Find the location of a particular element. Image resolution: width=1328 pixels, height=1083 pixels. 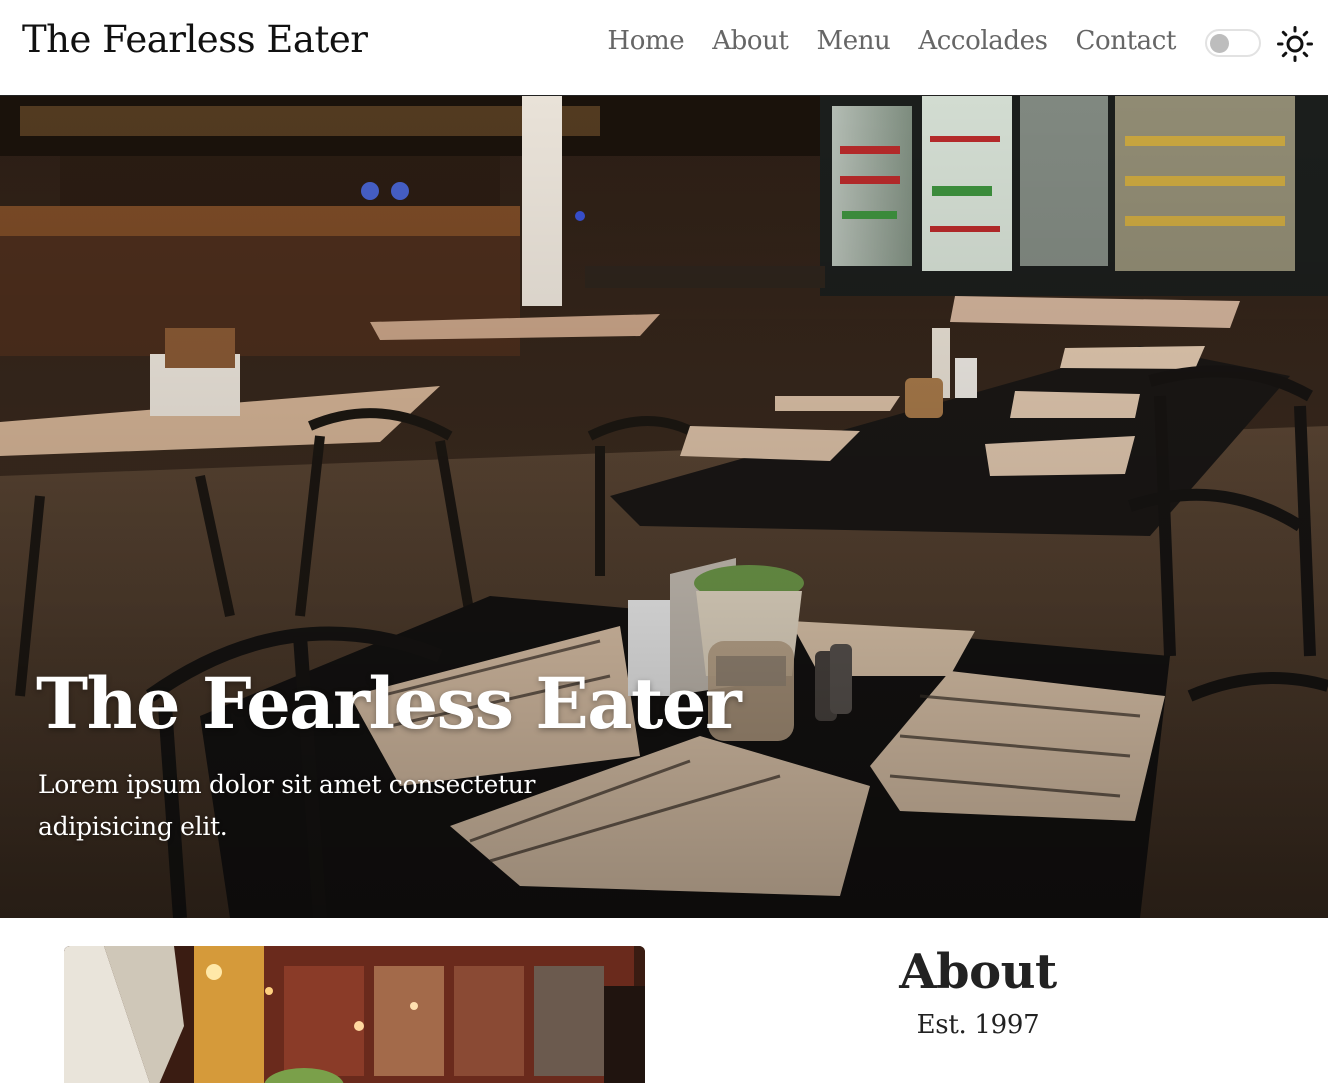

hero-title: The Fearless Eater is located at coordinates (389, 703).